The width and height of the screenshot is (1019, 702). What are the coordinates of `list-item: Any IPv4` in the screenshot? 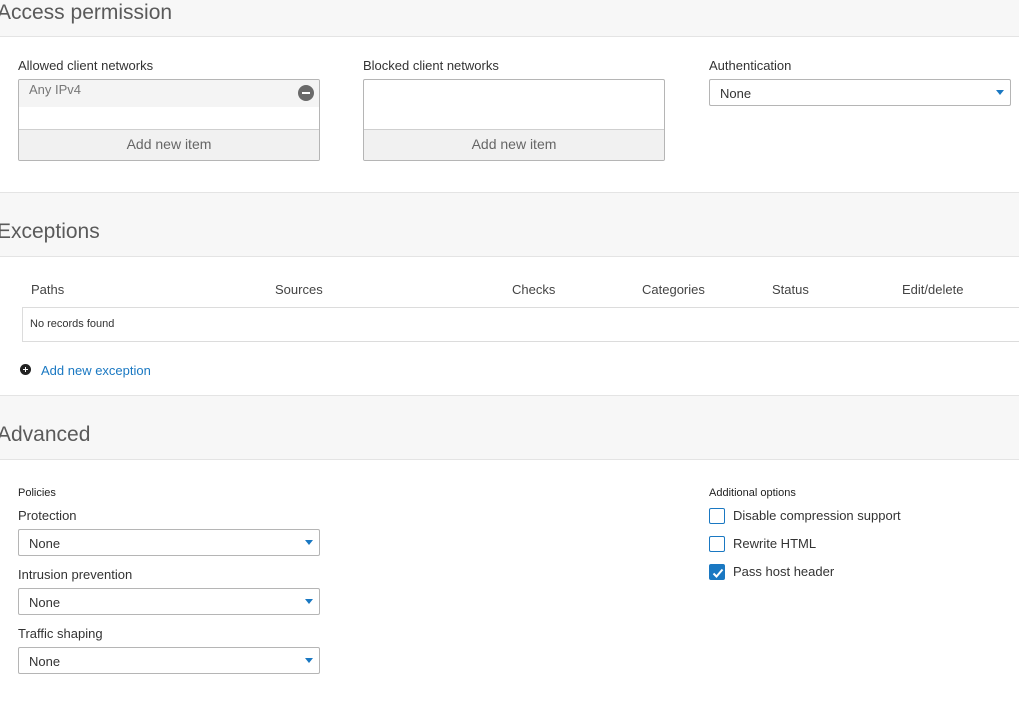 It's located at (169, 93).